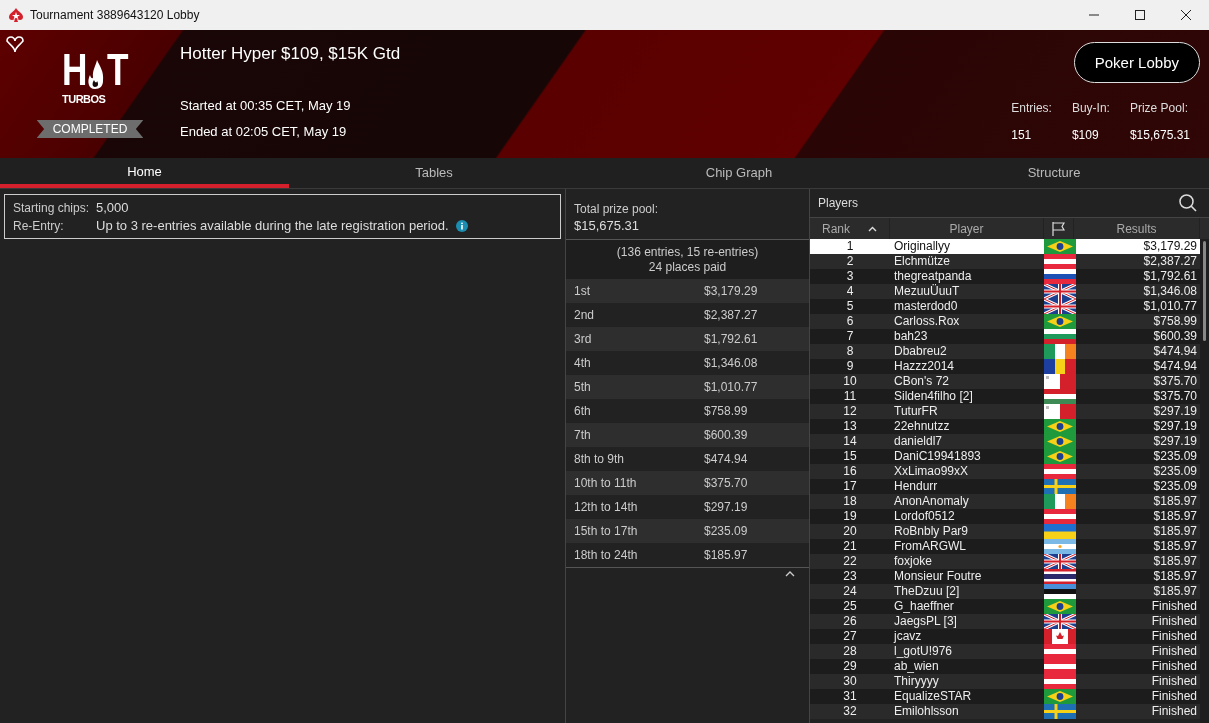  I want to click on info-value: Up to 3 re-entries available during the late registration period., so click(272, 225).